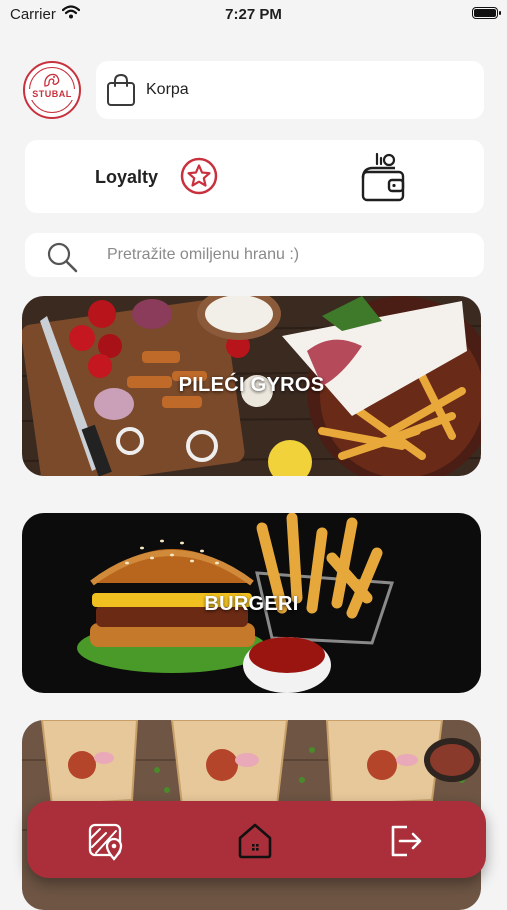 This screenshot has height=910, width=507. I want to click on logout-icon, so click(405, 841).